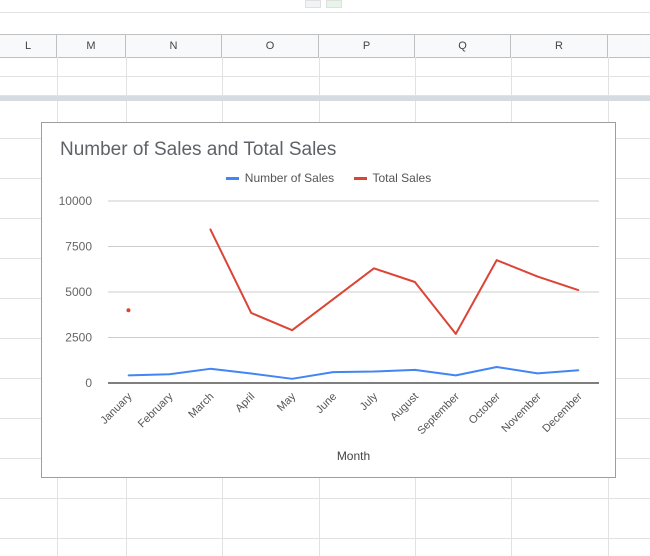 This screenshot has width=650, height=556. What do you see at coordinates (562, 412) in the screenshot?
I see `x-tick-label: December` at bounding box center [562, 412].